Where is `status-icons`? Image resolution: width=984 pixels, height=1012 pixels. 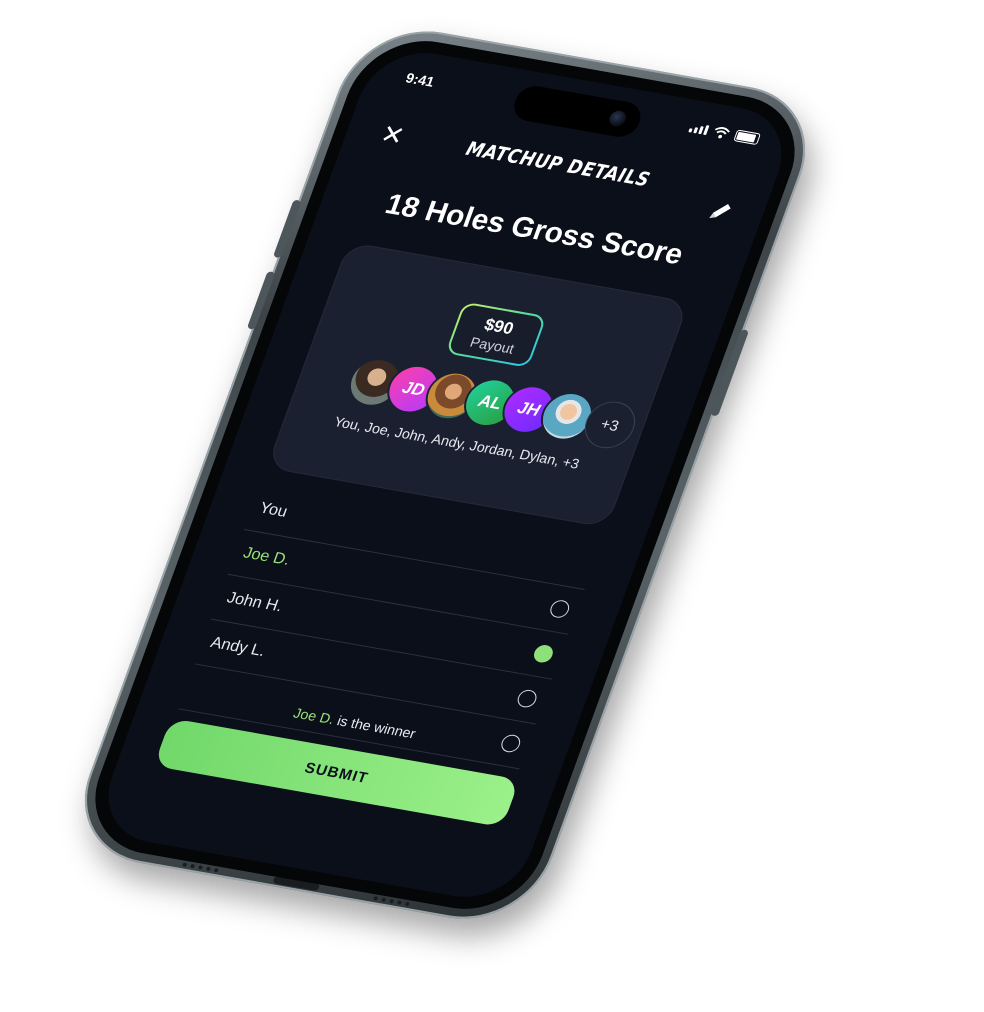 status-icons is located at coordinates (725, 134).